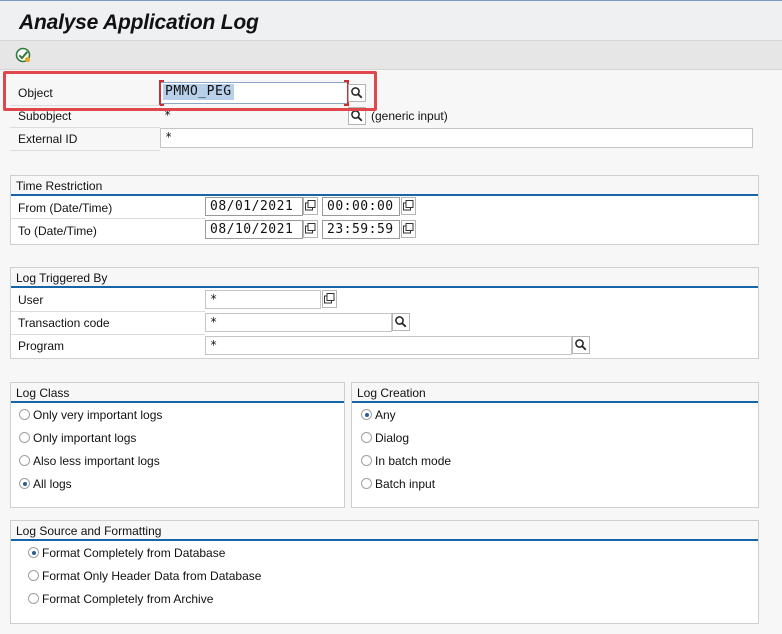  What do you see at coordinates (33, 552) in the screenshot?
I see `log-source-radio-complete-db` at bounding box center [33, 552].